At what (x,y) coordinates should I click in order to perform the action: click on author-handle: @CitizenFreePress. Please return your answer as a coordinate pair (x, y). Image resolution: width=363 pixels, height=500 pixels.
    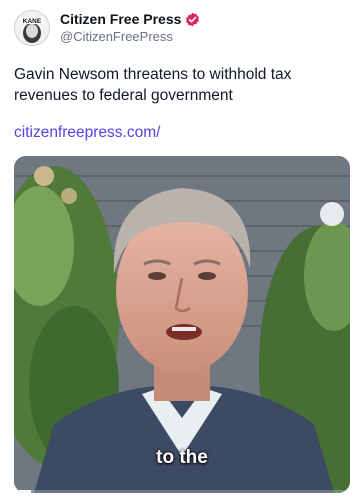
    Looking at the image, I should click on (130, 37).